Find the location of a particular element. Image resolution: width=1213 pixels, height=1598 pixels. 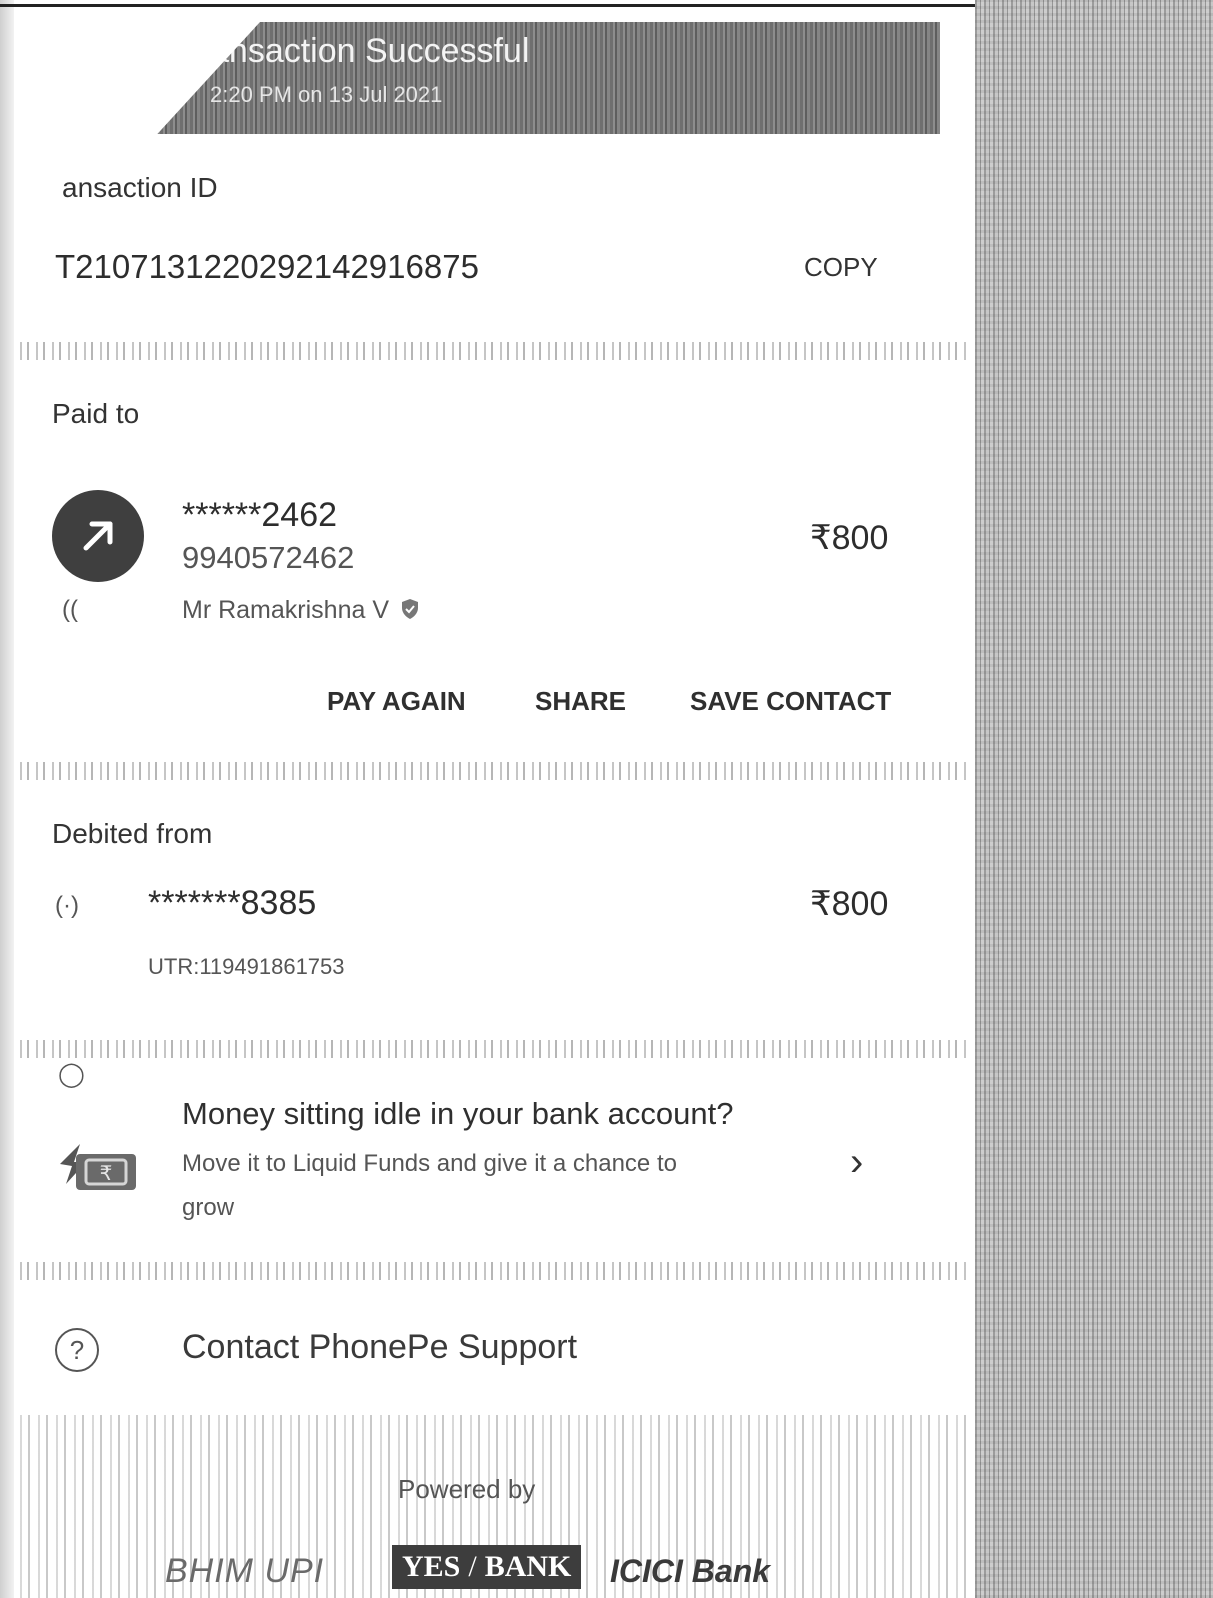

payee-avatar is located at coordinates (98, 536).